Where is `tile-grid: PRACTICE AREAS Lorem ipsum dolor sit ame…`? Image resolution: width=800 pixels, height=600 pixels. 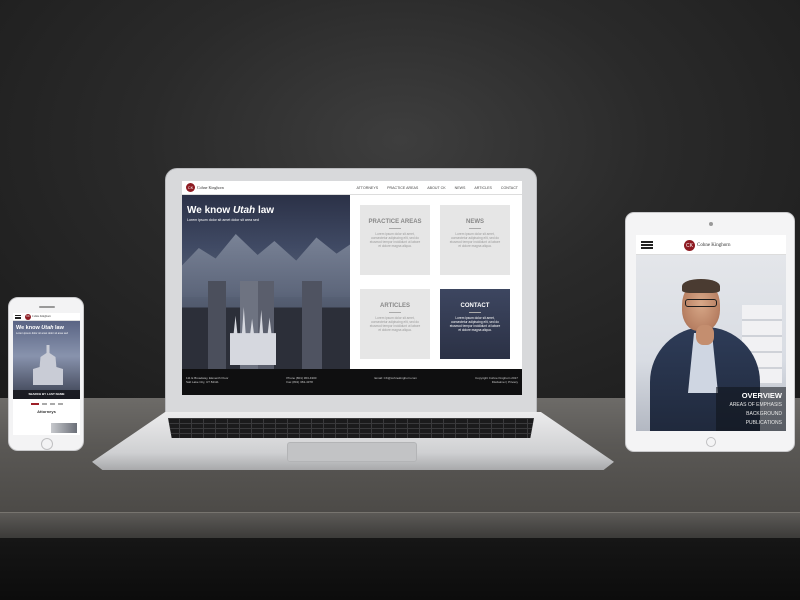
tile-grid: PRACTICE AREAS Lorem ipsum dolor sit ame… is located at coordinates (436, 282).